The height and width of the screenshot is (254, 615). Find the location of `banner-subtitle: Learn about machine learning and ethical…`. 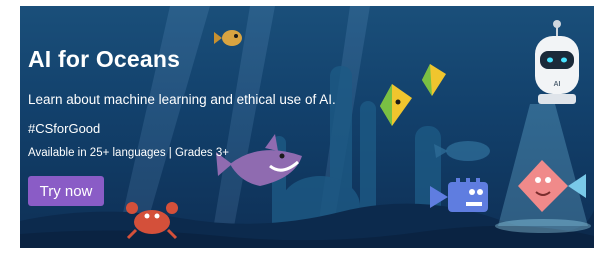

banner-subtitle: Learn about machine learning and ethical… is located at coordinates (182, 99).